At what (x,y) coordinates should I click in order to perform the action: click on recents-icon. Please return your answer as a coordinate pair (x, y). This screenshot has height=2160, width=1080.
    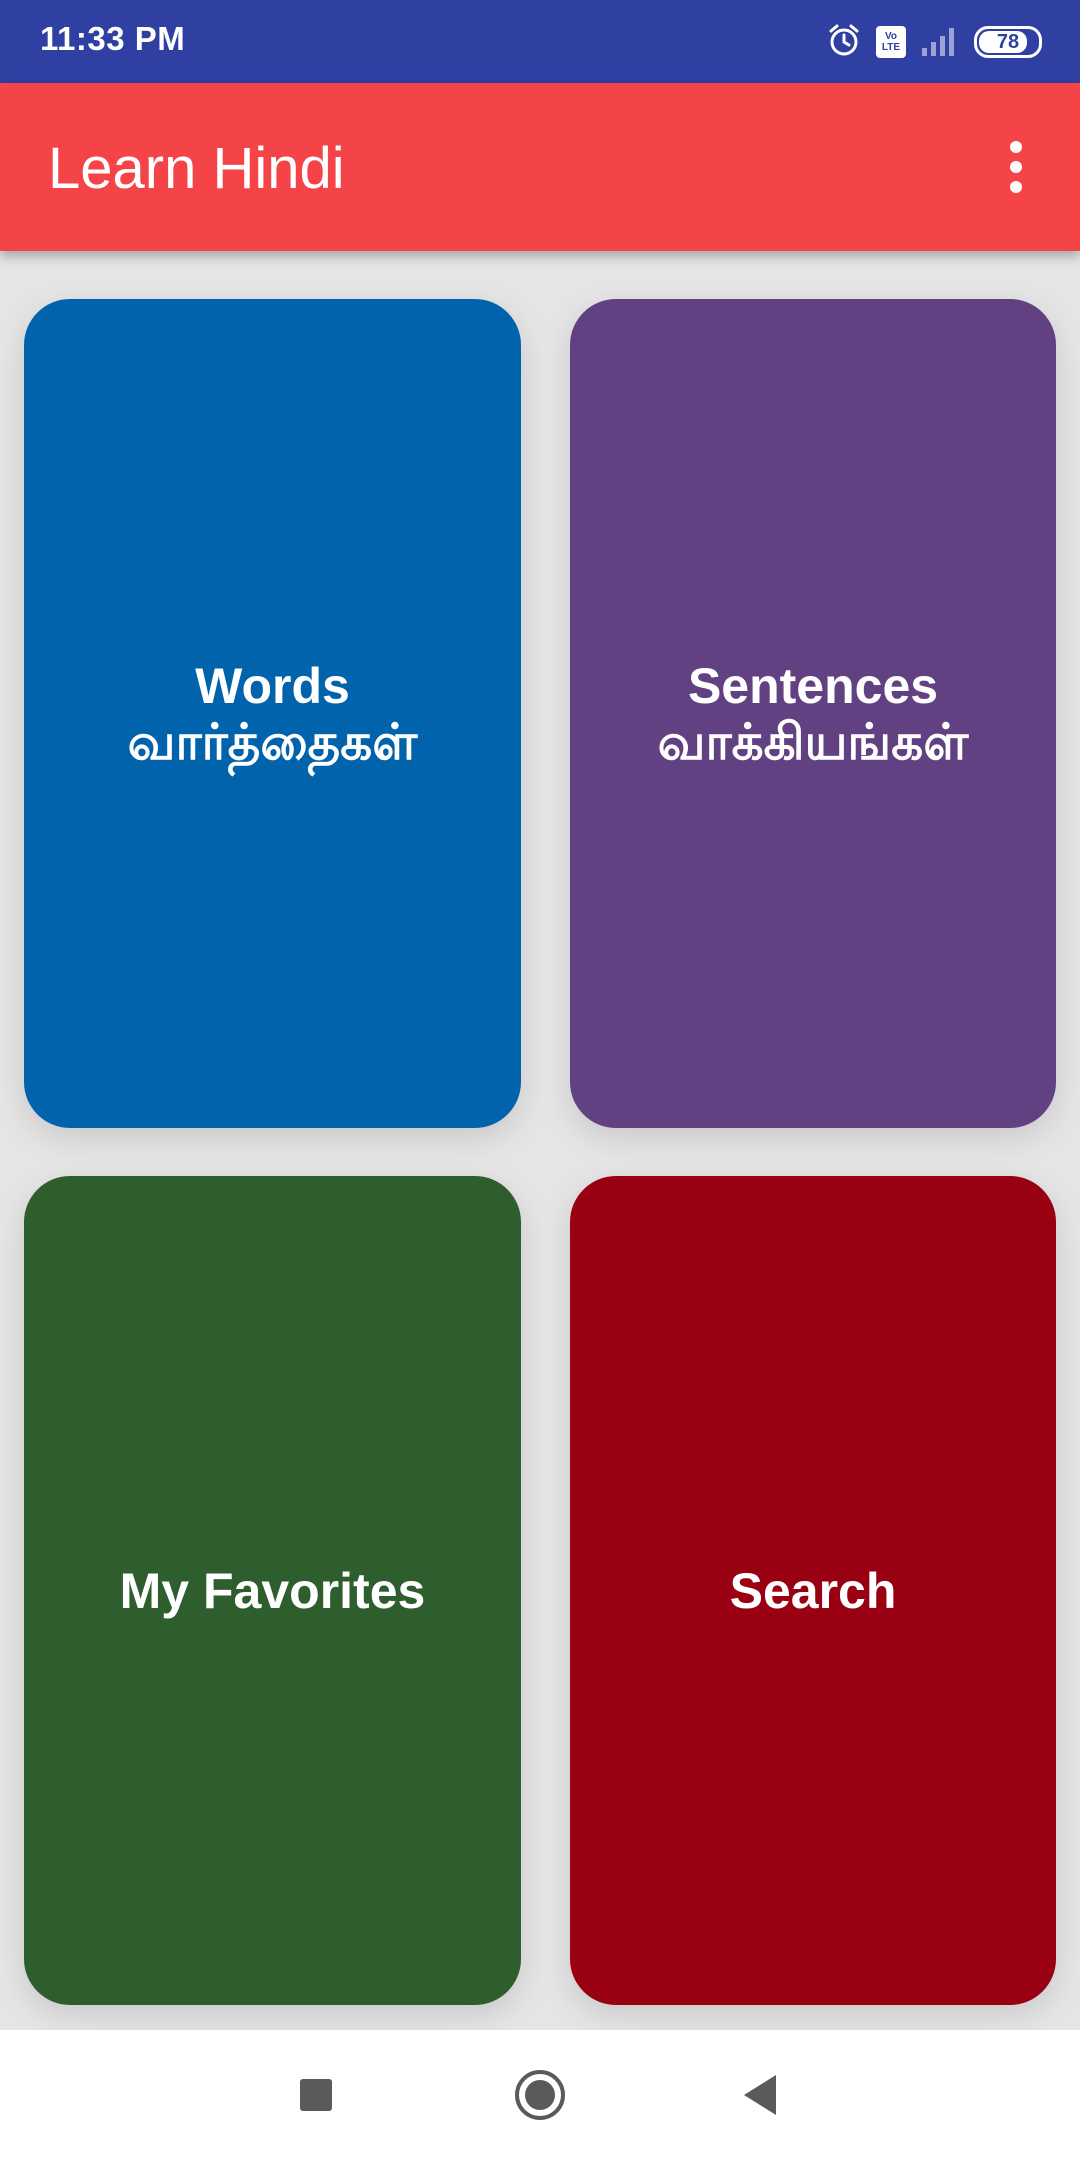
    Looking at the image, I should click on (316, 2095).